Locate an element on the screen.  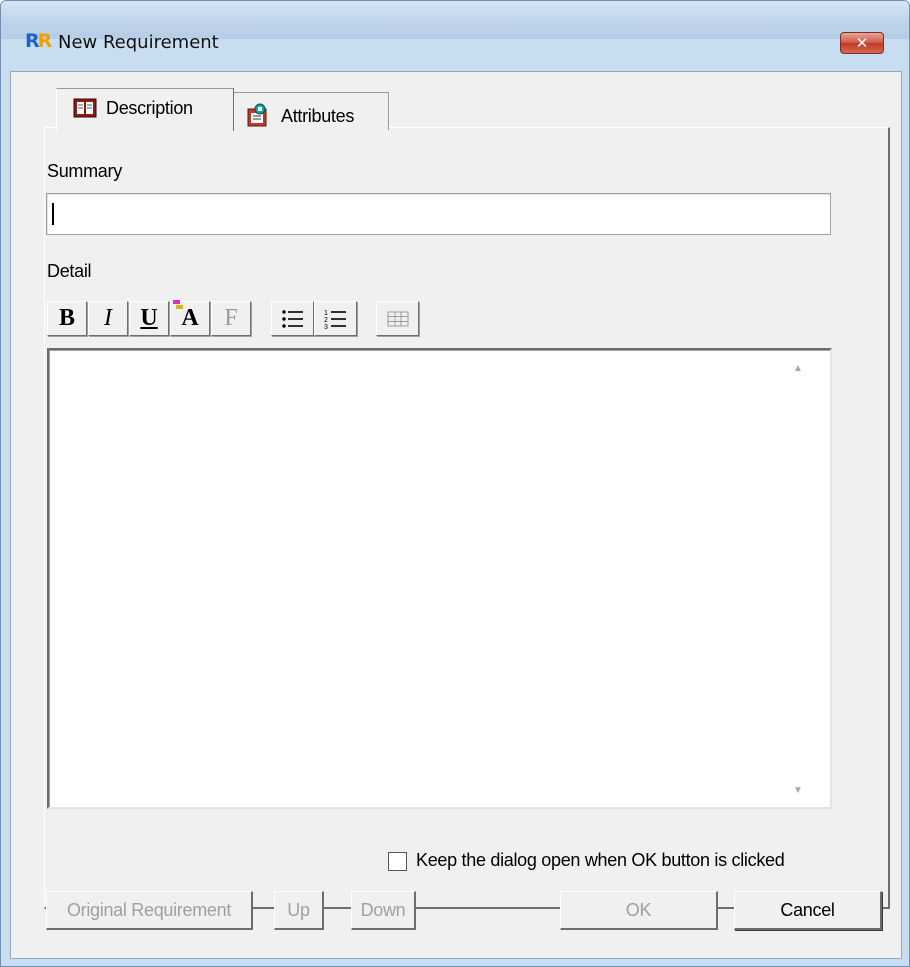
svg-text: 3 is located at coordinates (326, 327).